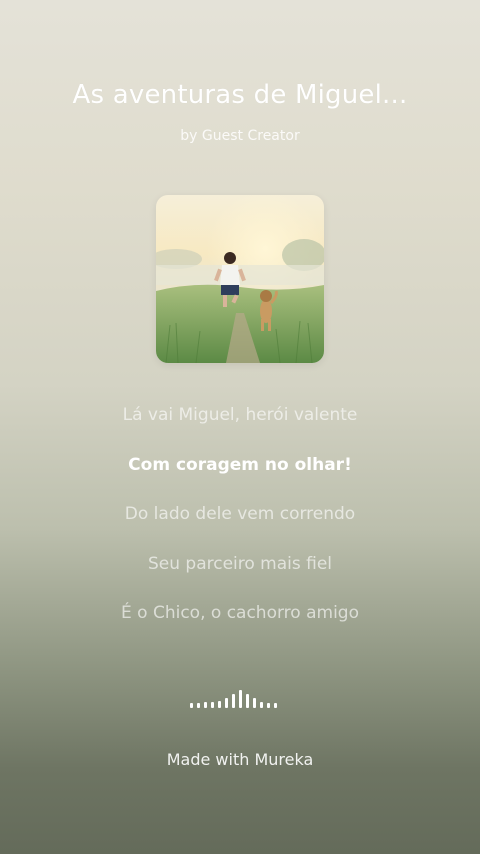 This screenshot has height=854, width=480. What do you see at coordinates (240, 623) in the screenshot?
I see `lyric-line: É o Chico, o cachorro amigo` at bounding box center [240, 623].